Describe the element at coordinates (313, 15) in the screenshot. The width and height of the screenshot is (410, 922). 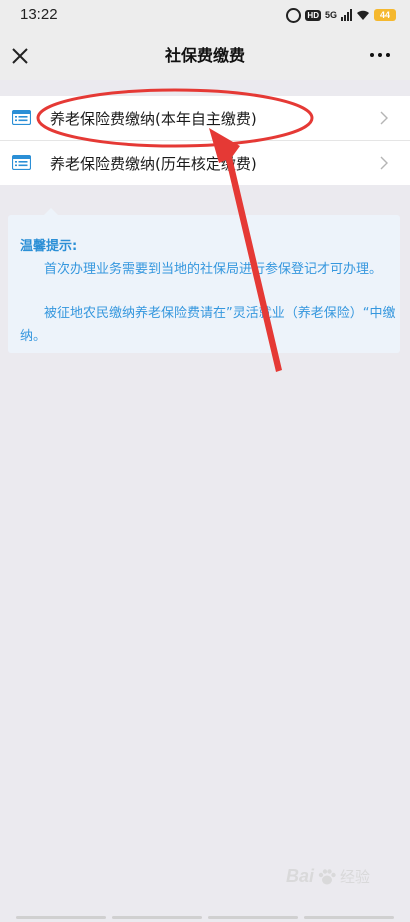
I see `hd-badge: HD` at that location.